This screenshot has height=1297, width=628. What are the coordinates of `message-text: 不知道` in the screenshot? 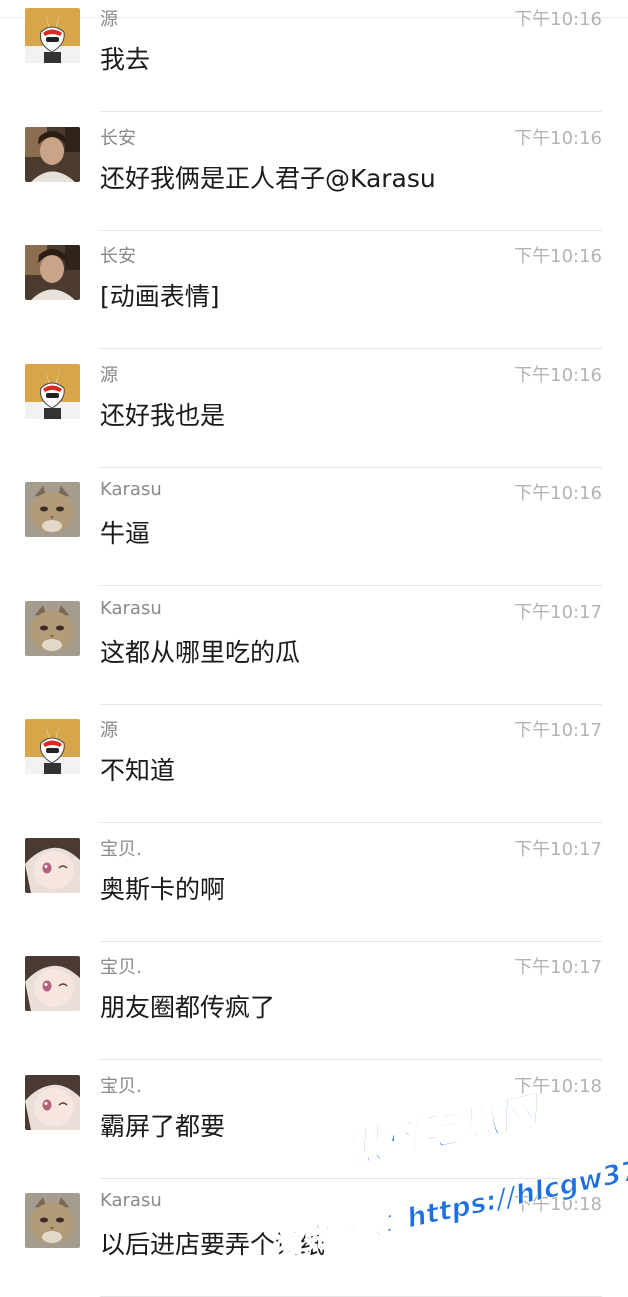 It's located at (138, 770).